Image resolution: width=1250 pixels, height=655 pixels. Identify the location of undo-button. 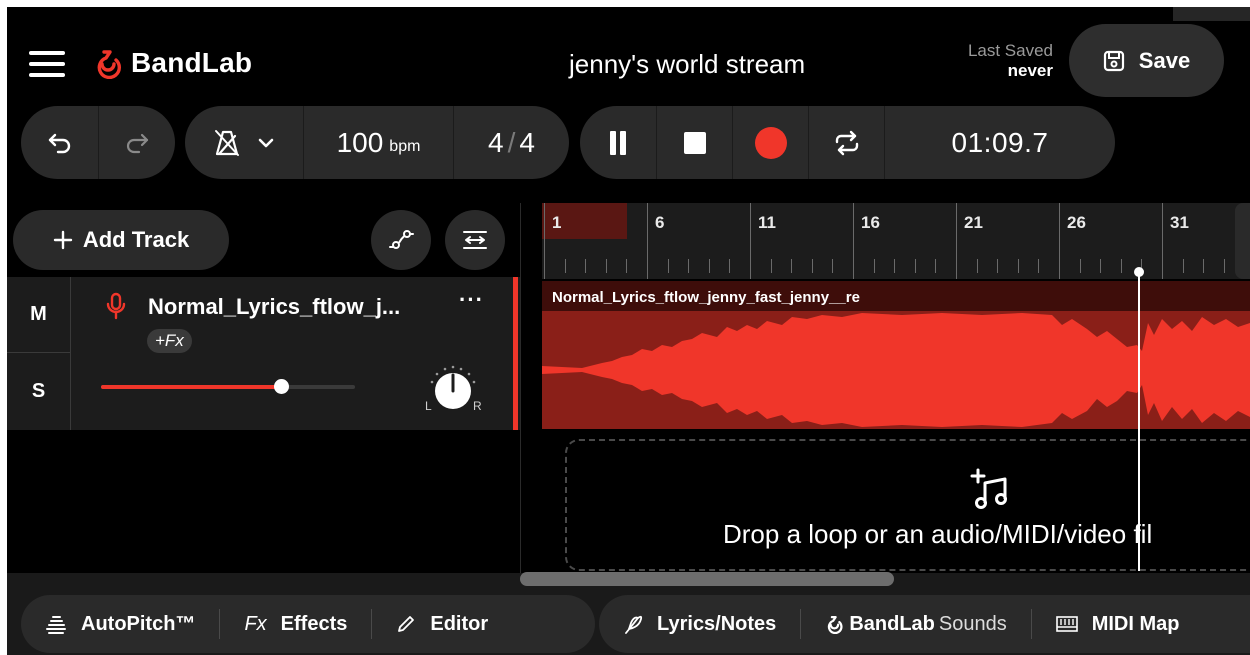
(59, 142).